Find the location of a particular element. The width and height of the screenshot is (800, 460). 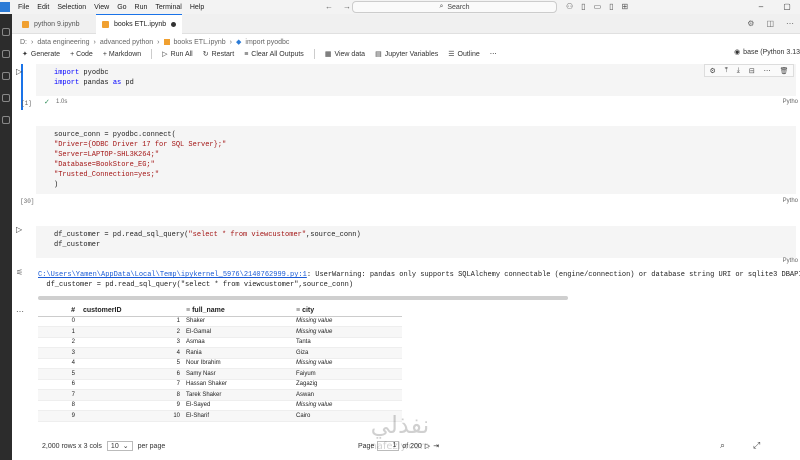

horizontal-scrollbar is located at coordinates (303, 298).